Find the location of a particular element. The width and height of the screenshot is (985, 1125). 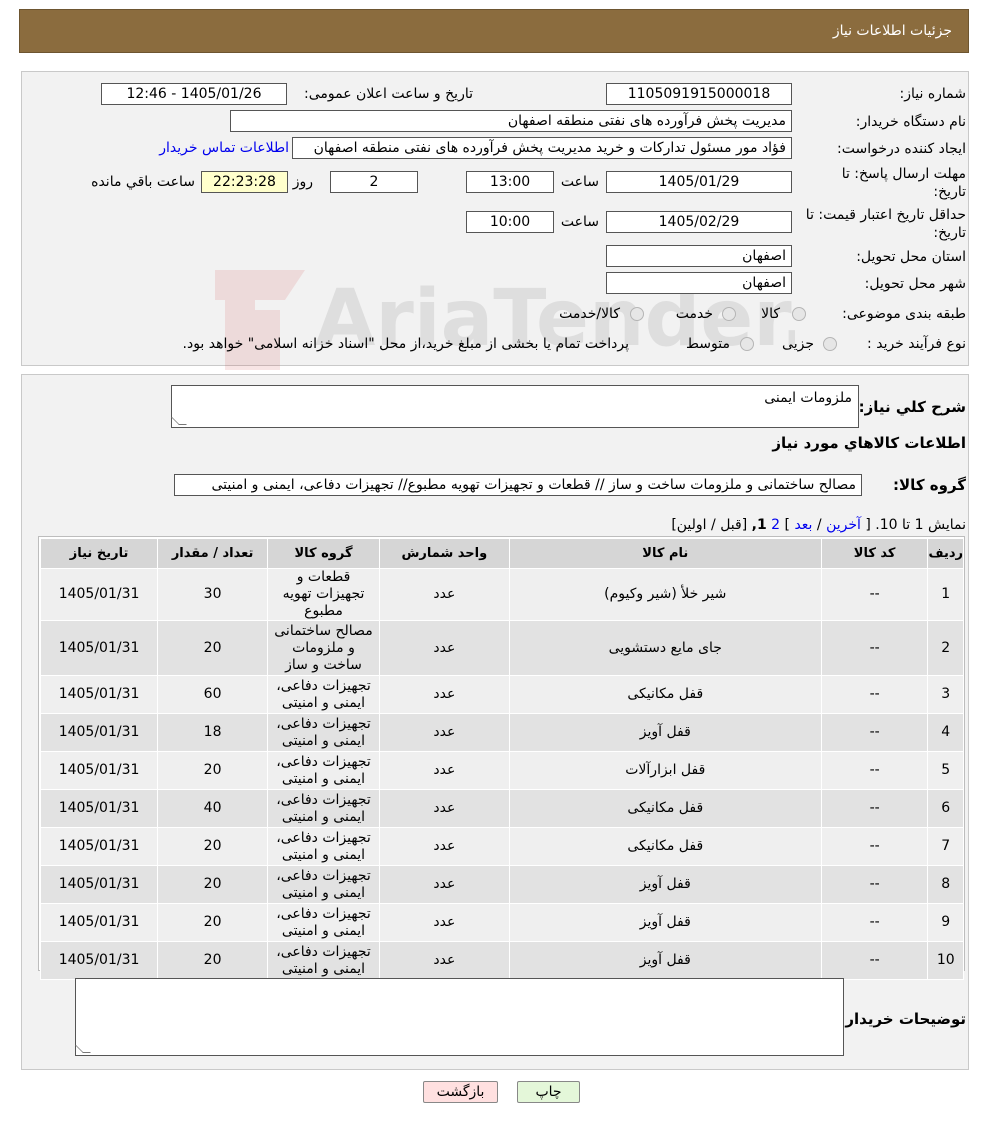

cell-name: قفل ابزارآلات is located at coordinates (665, 770).